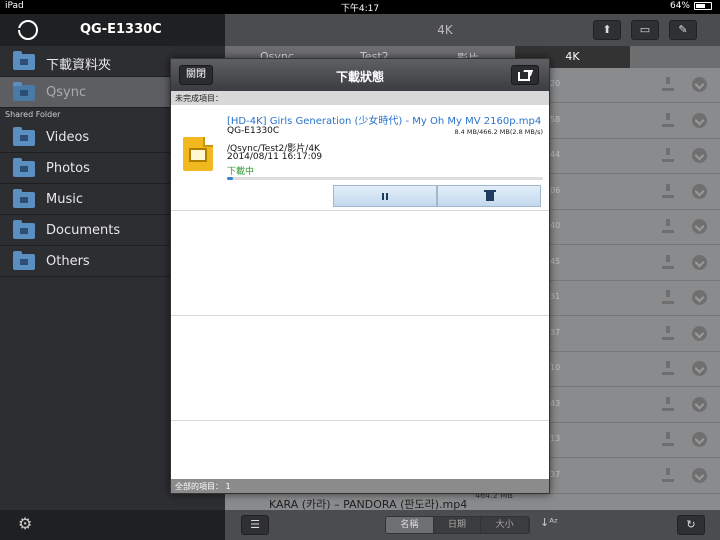 This screenshot has height=540, width=720. What do you see at coordinates (645, 30) in the screenshot?
I see `new-folder-button: ▭` at bounding box center [645, 30].